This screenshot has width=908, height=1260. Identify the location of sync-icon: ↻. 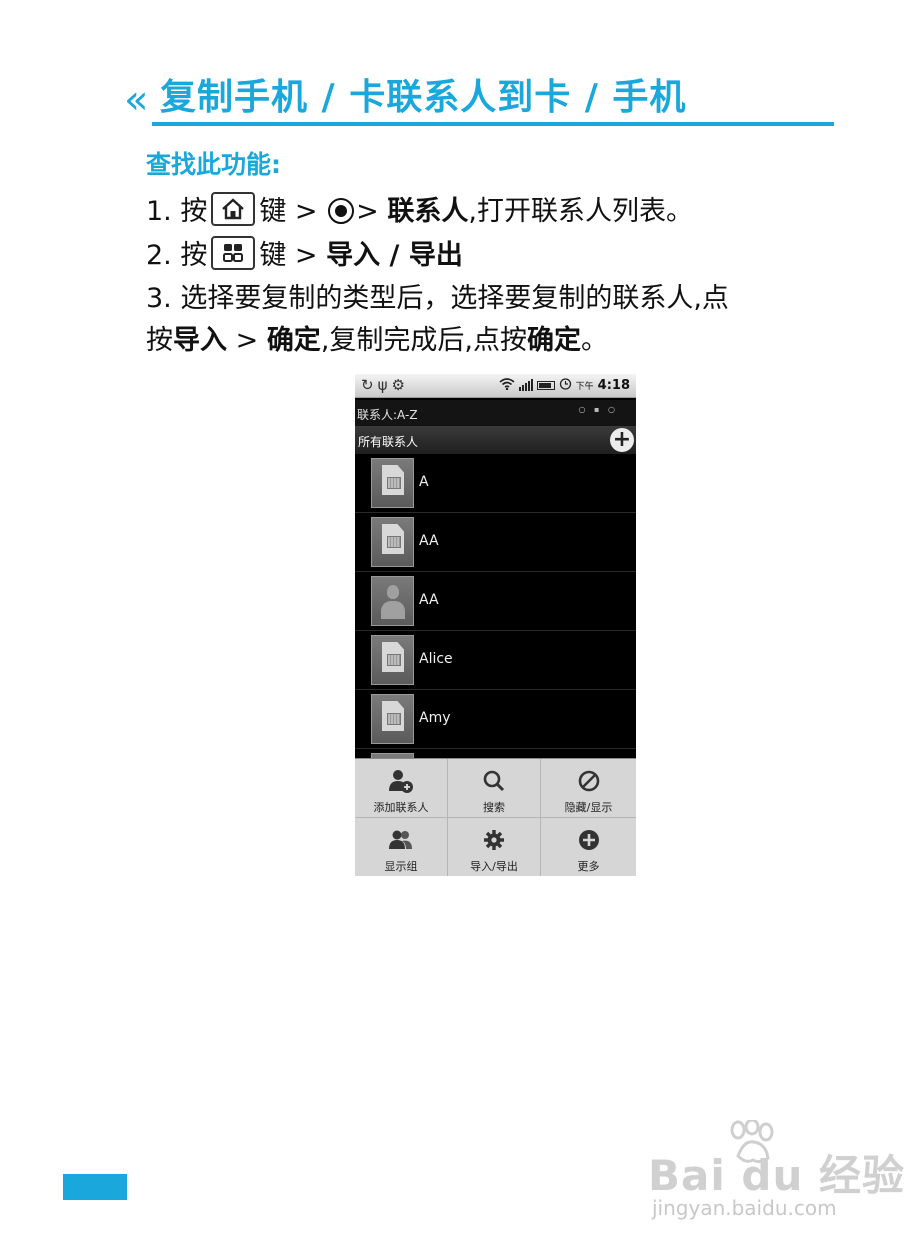
(369, 385).